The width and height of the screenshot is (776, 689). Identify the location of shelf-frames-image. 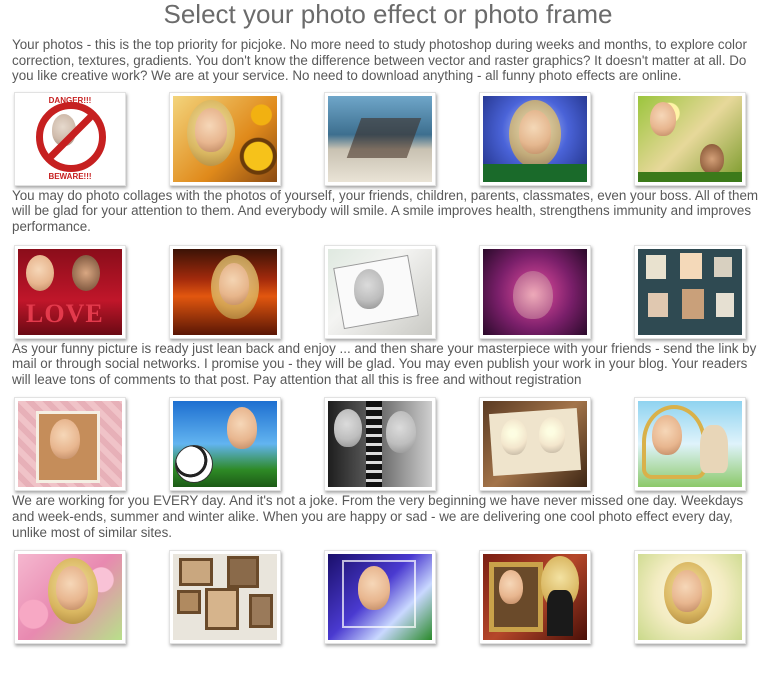
(690, 291).